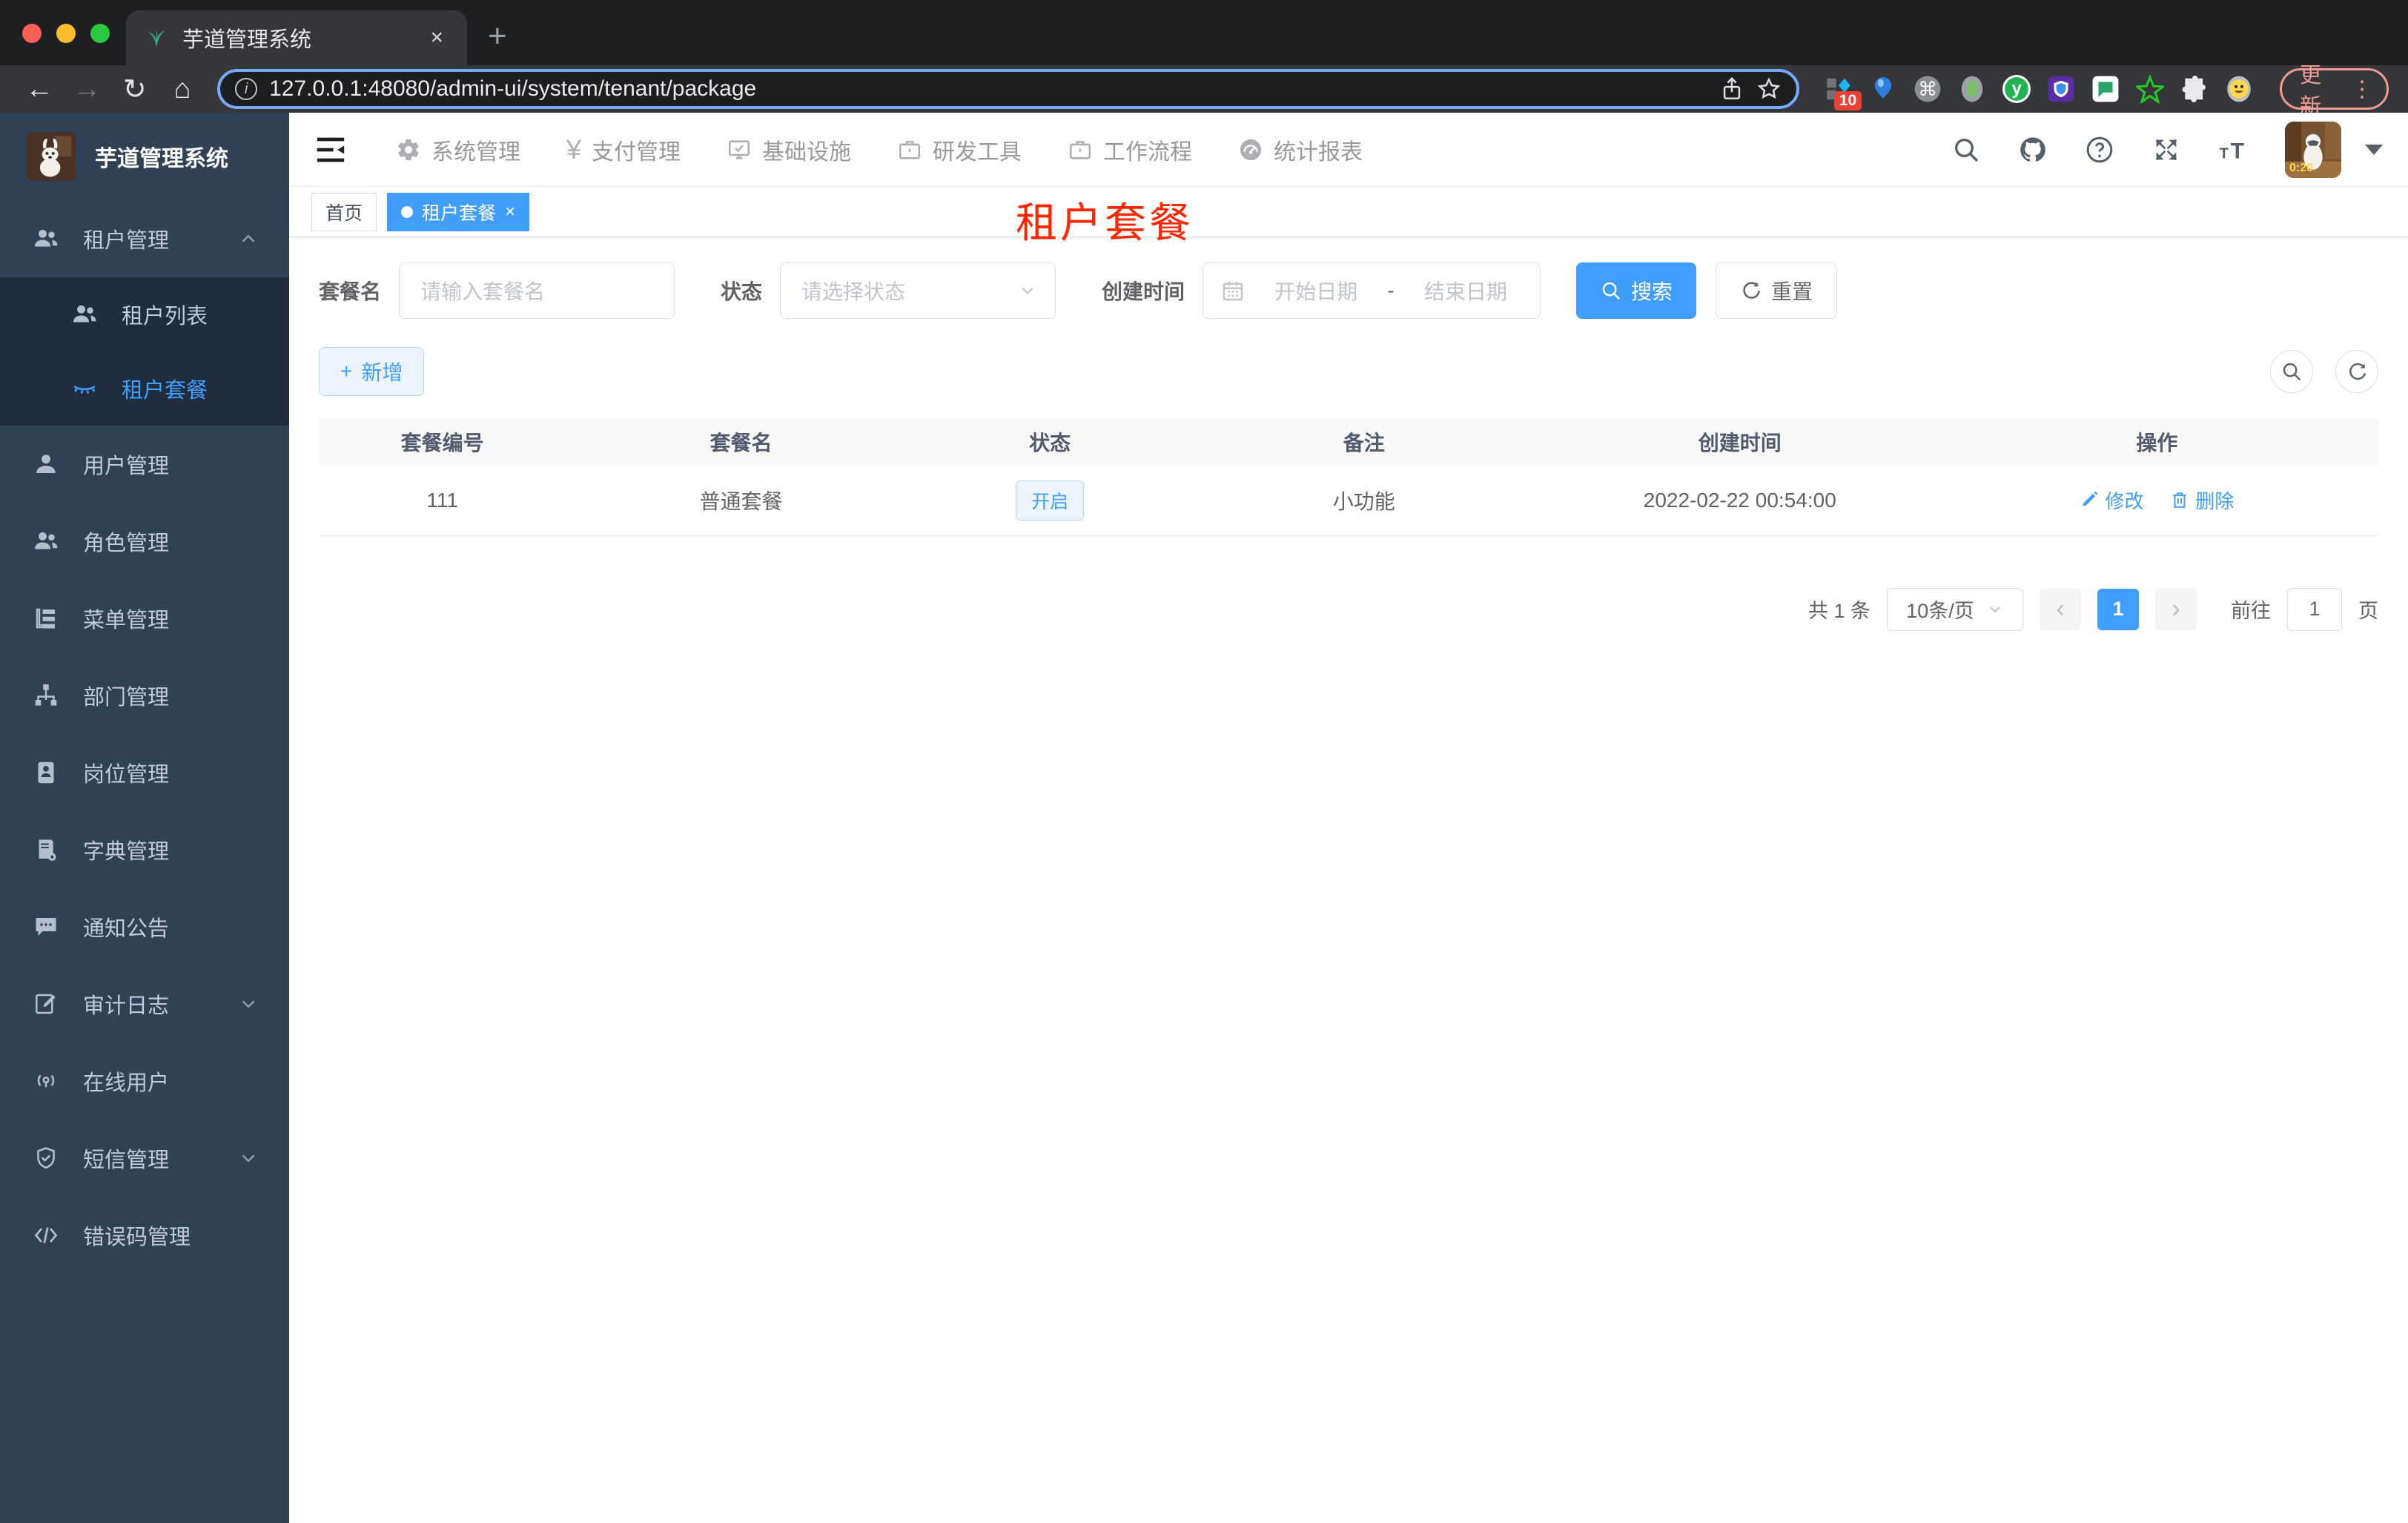 This screenshot has width=2408, height=1523. I want to click on sidebar-item-online-users: 在线用户, so click(144, 1082).